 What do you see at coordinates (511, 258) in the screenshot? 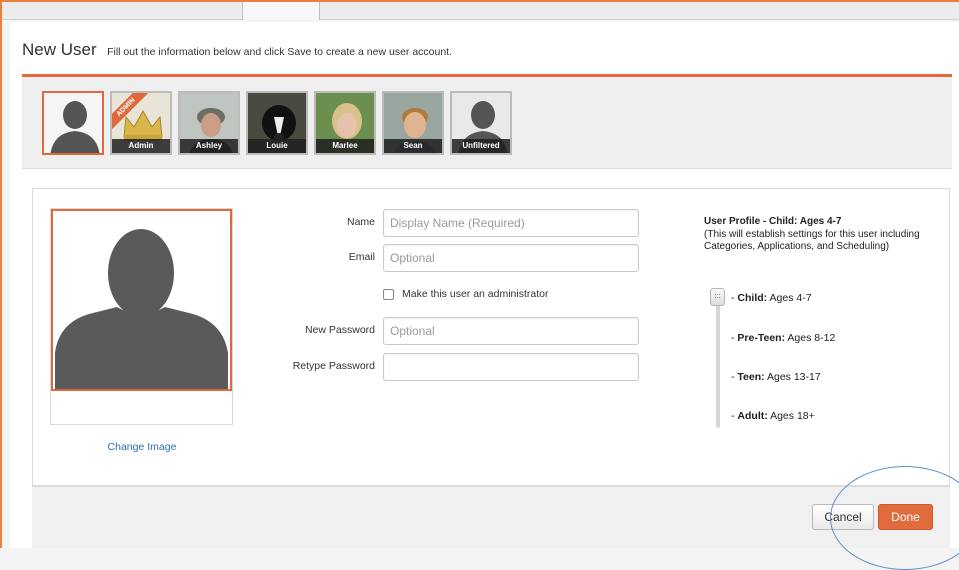
I see `email-input` at bounding box center [511, 258].